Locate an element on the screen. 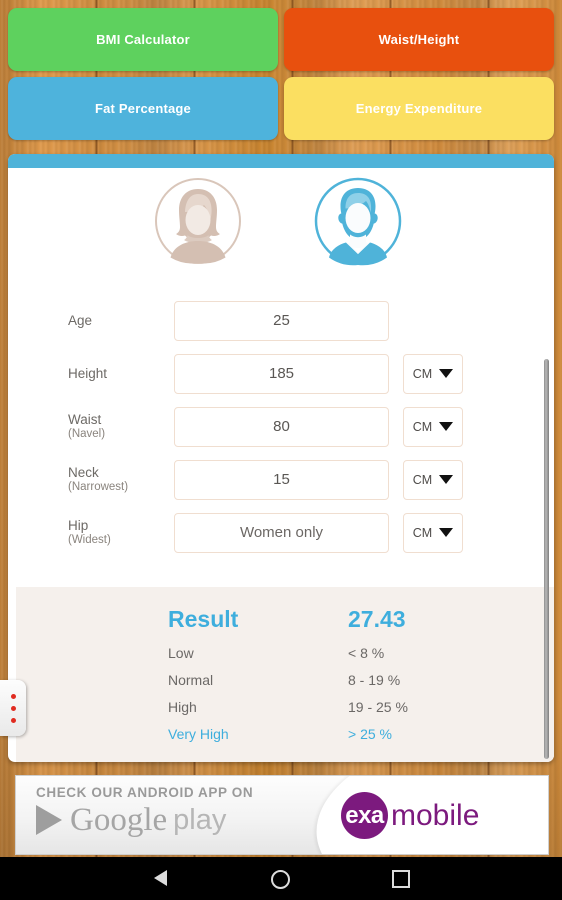  age-input: 25 is located at coordinates (281, 320).